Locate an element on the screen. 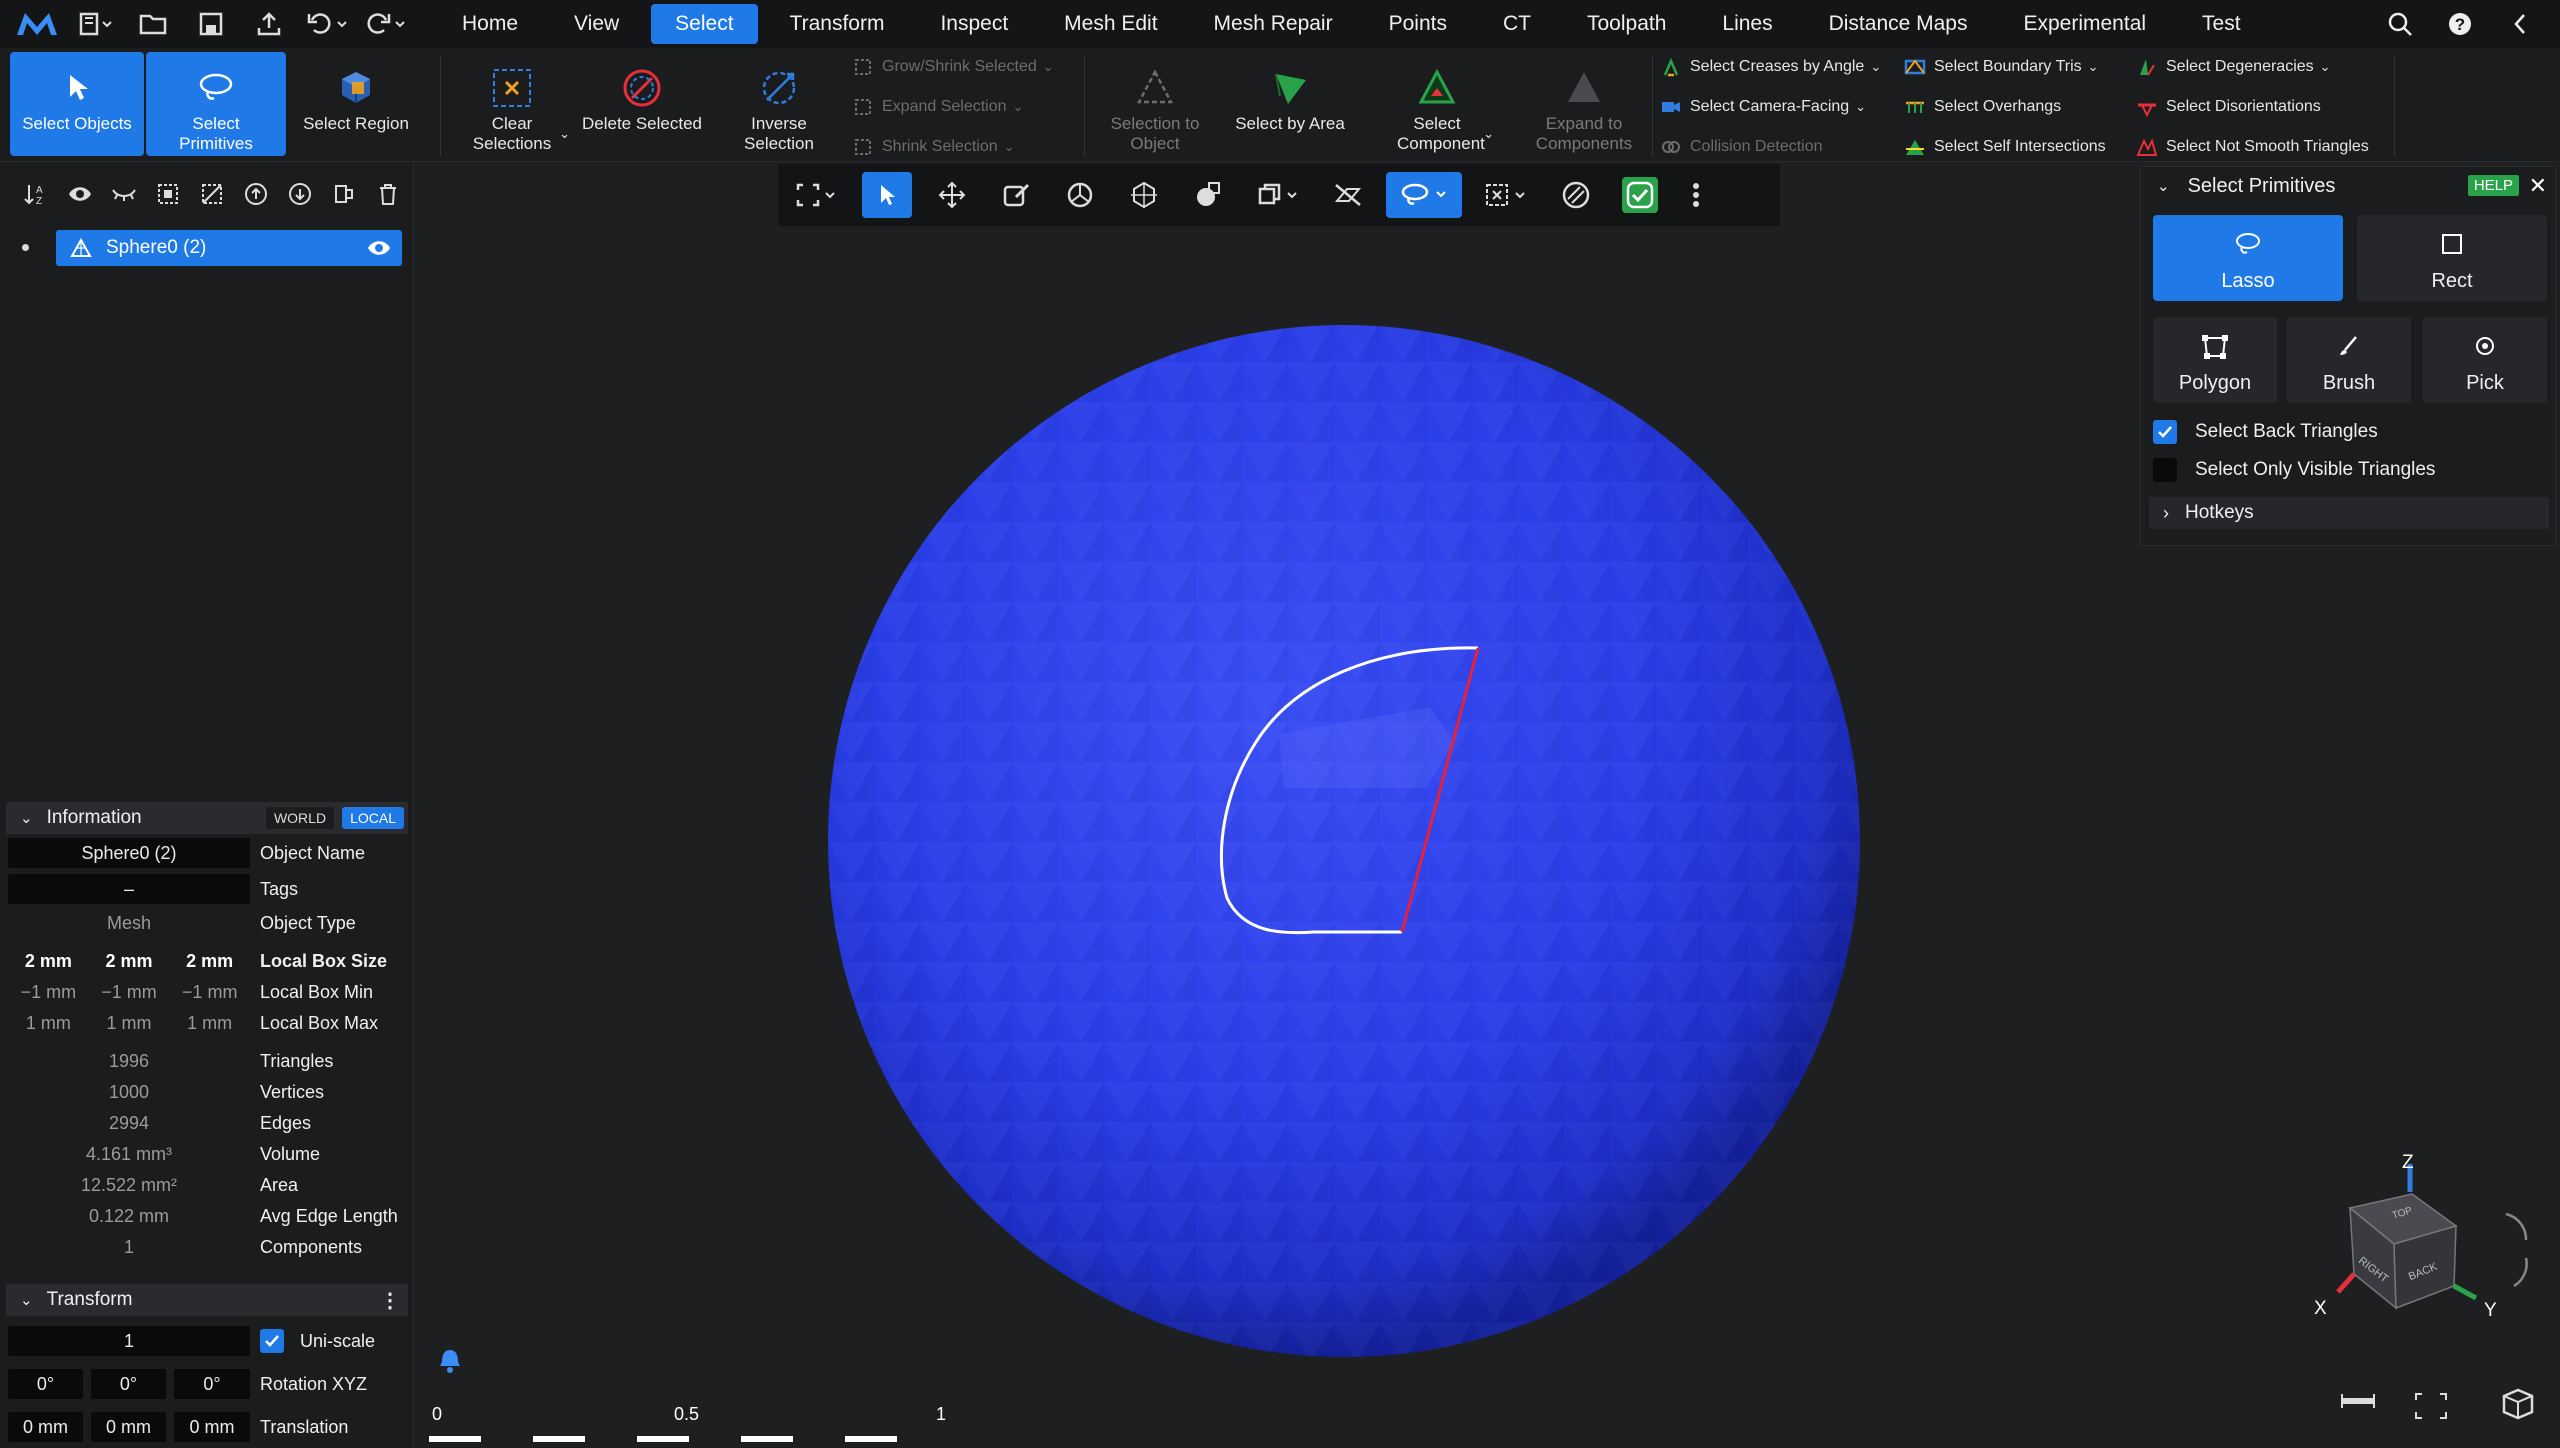 The image size is (2560, 1448). trash-icon is located at coordinates (388, 194).